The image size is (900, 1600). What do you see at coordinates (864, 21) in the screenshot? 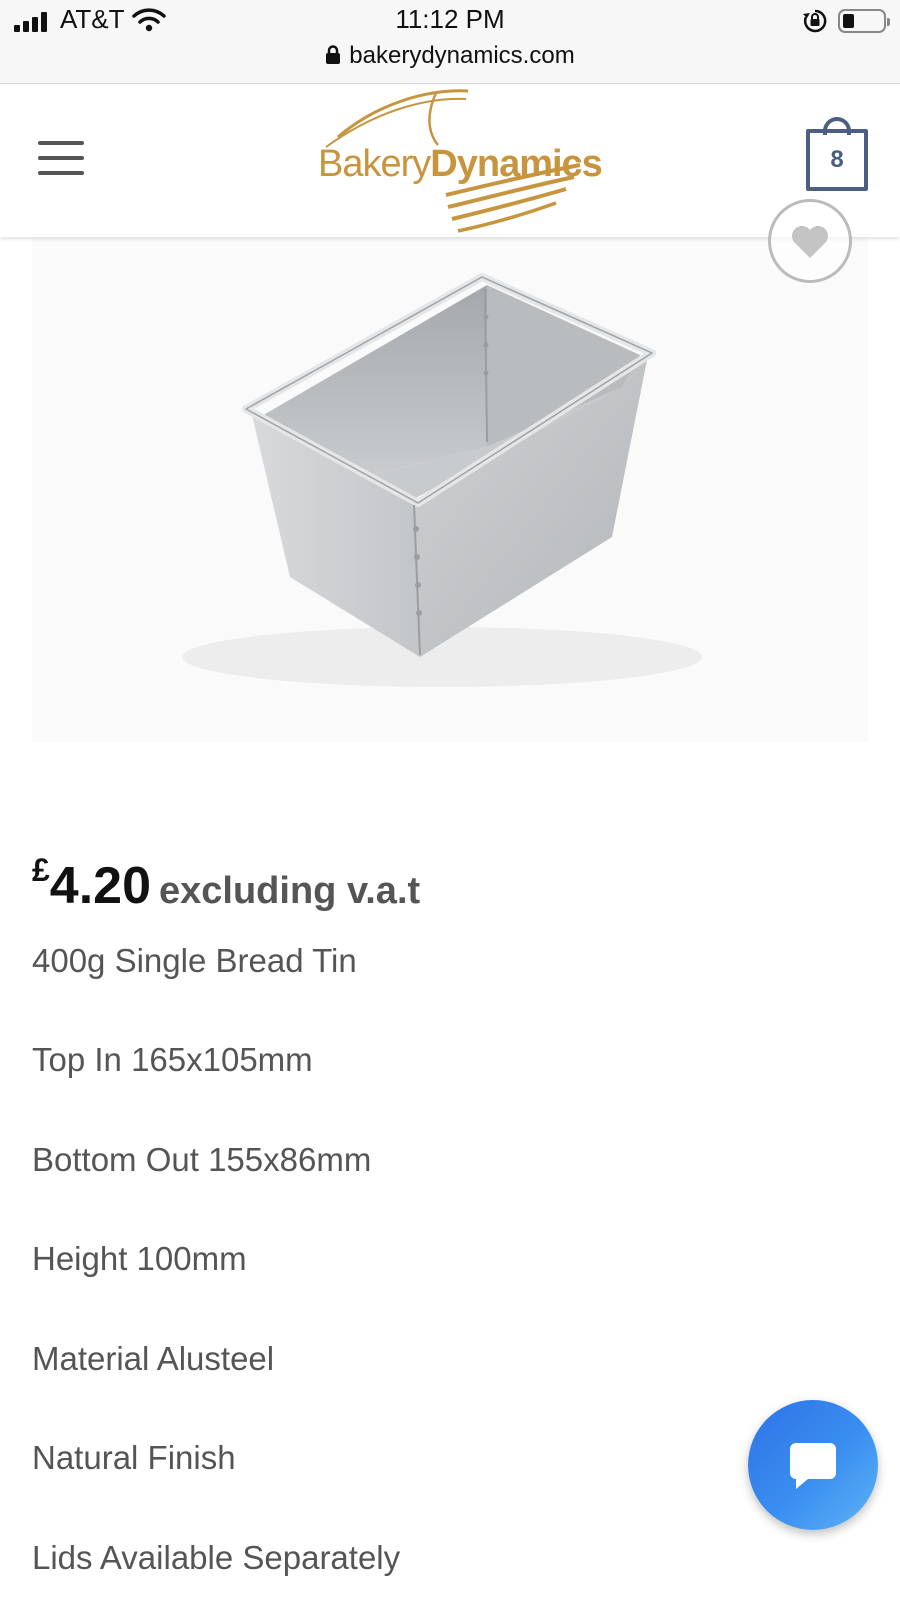
I see `battery-icon` at bounding box center [864, 21].